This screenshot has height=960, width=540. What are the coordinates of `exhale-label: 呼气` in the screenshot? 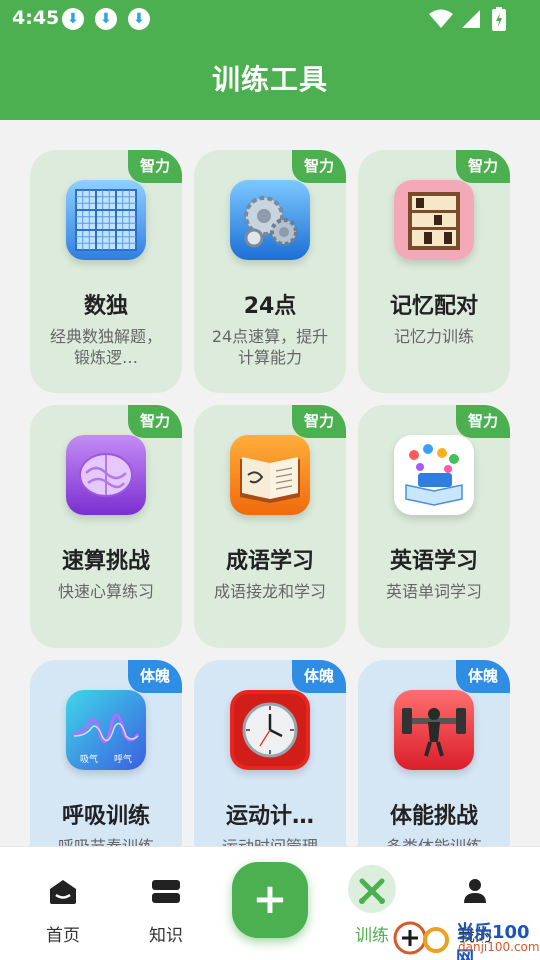 It's located at (123, 760).